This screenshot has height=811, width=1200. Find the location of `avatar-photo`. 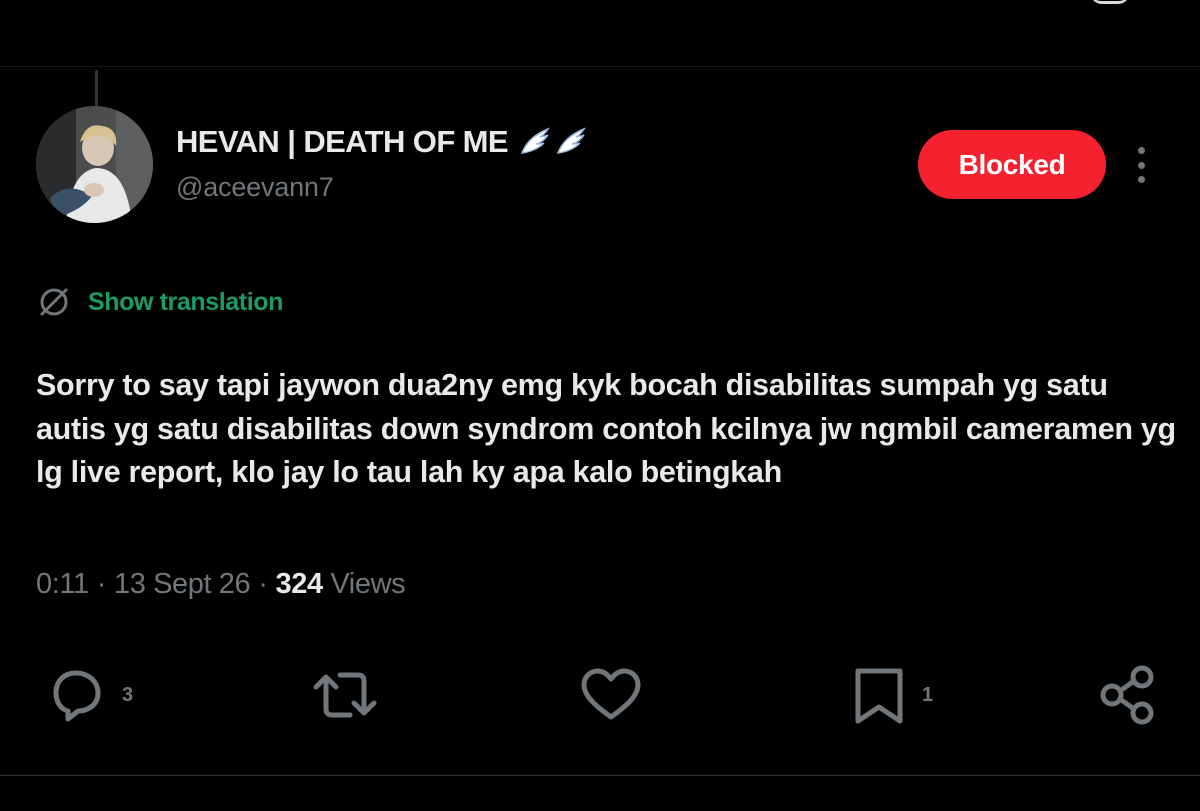

avatar-photo is located at coordinates (94, 164).